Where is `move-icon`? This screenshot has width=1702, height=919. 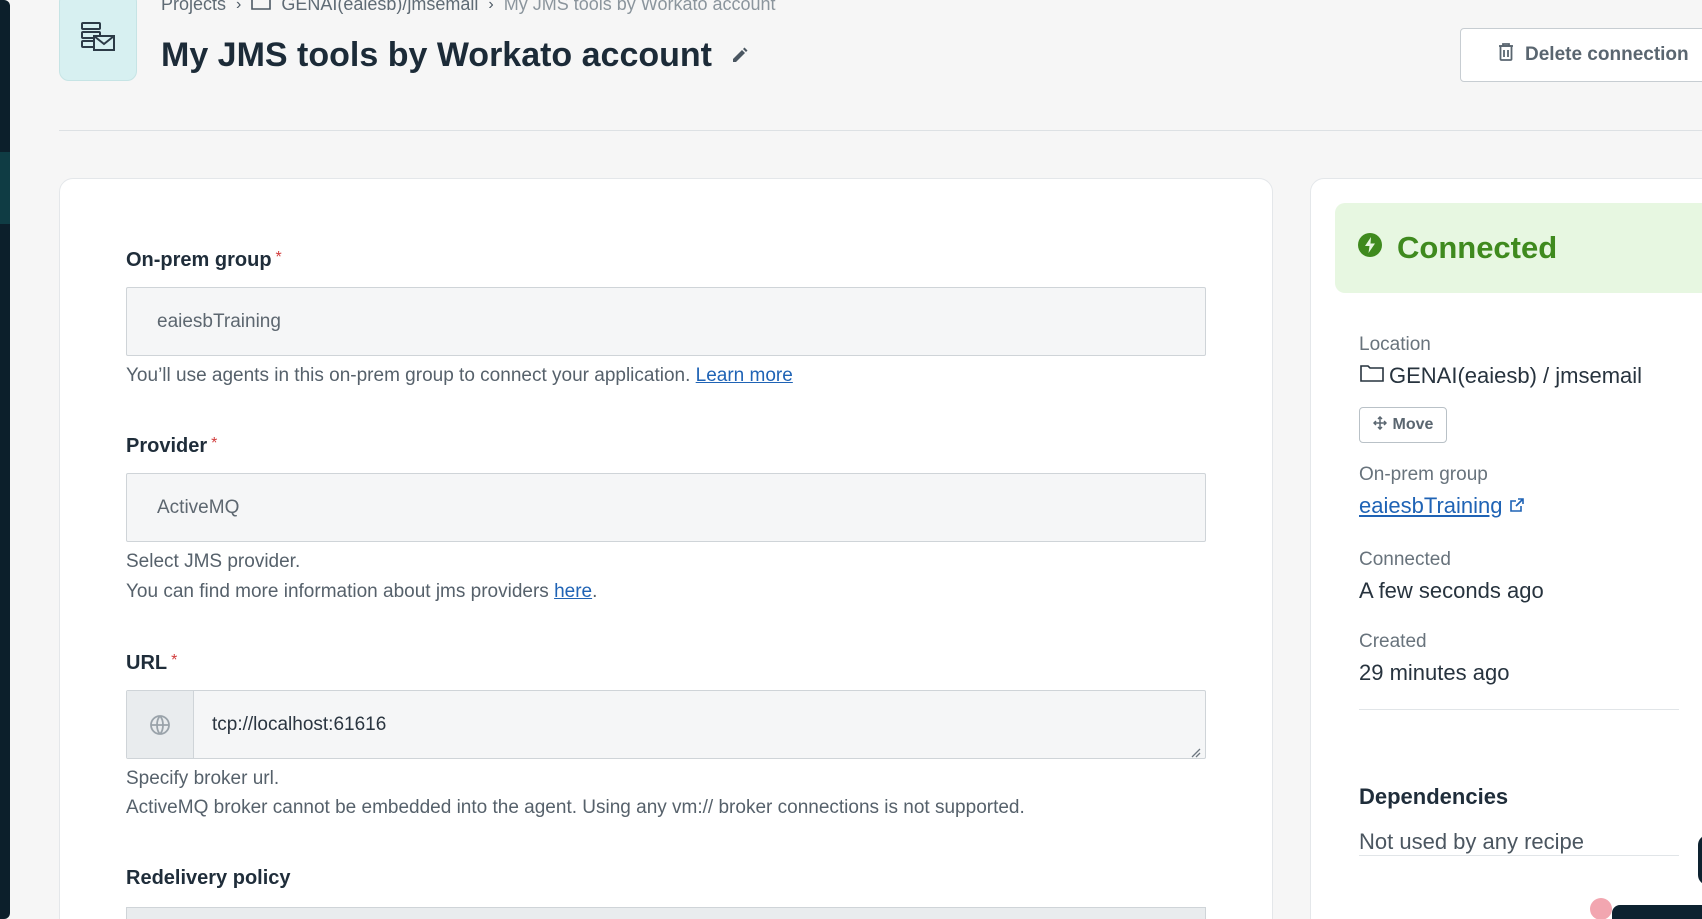 move-icon is located at coordinates (1379, 425).